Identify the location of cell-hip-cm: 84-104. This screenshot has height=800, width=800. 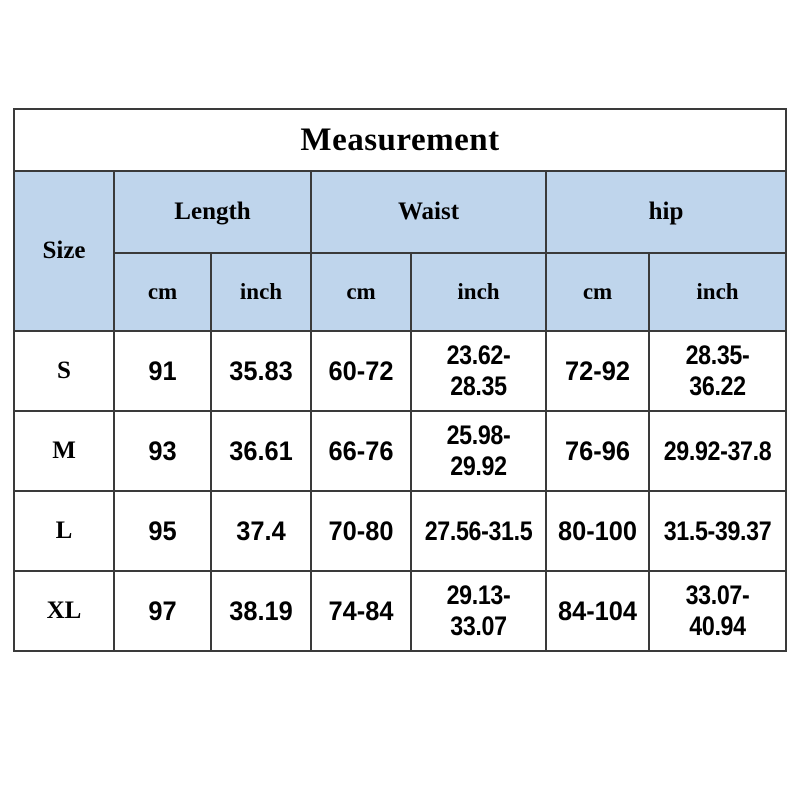
(597, 611).